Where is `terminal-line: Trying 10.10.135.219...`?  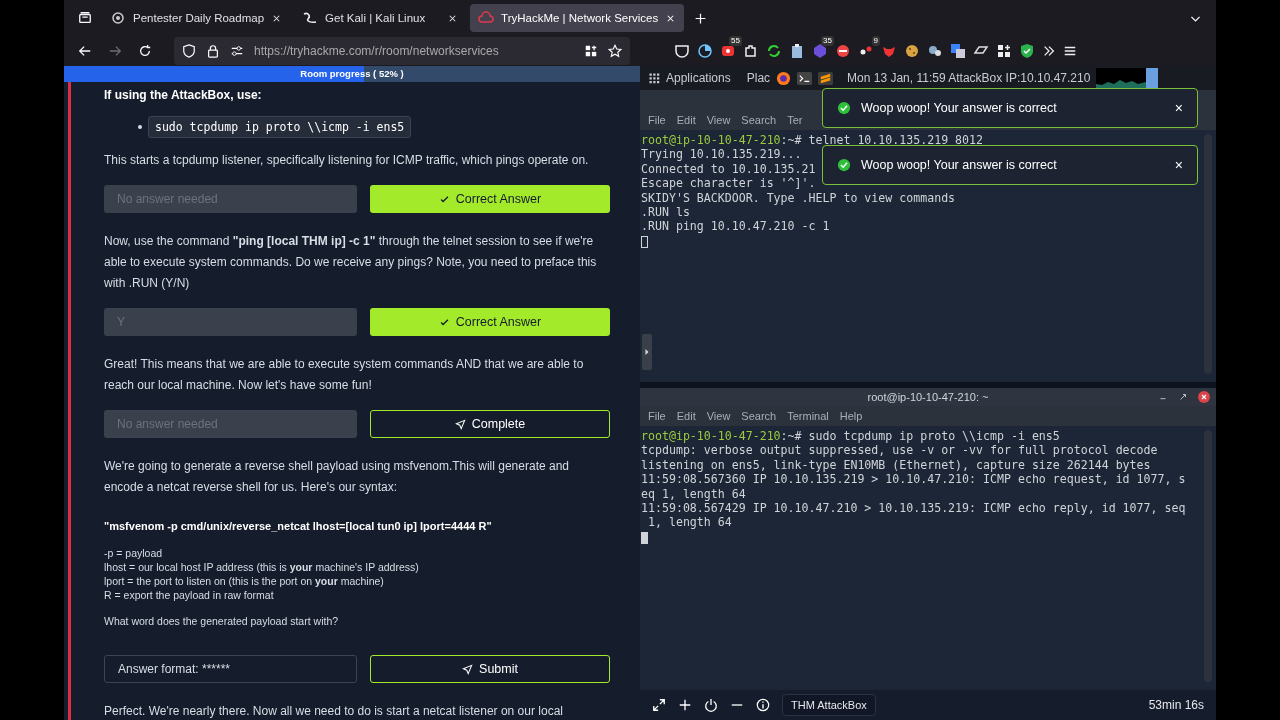
terminal-line: Trying 10.10.135.219... is located at coordinates (721, 154).